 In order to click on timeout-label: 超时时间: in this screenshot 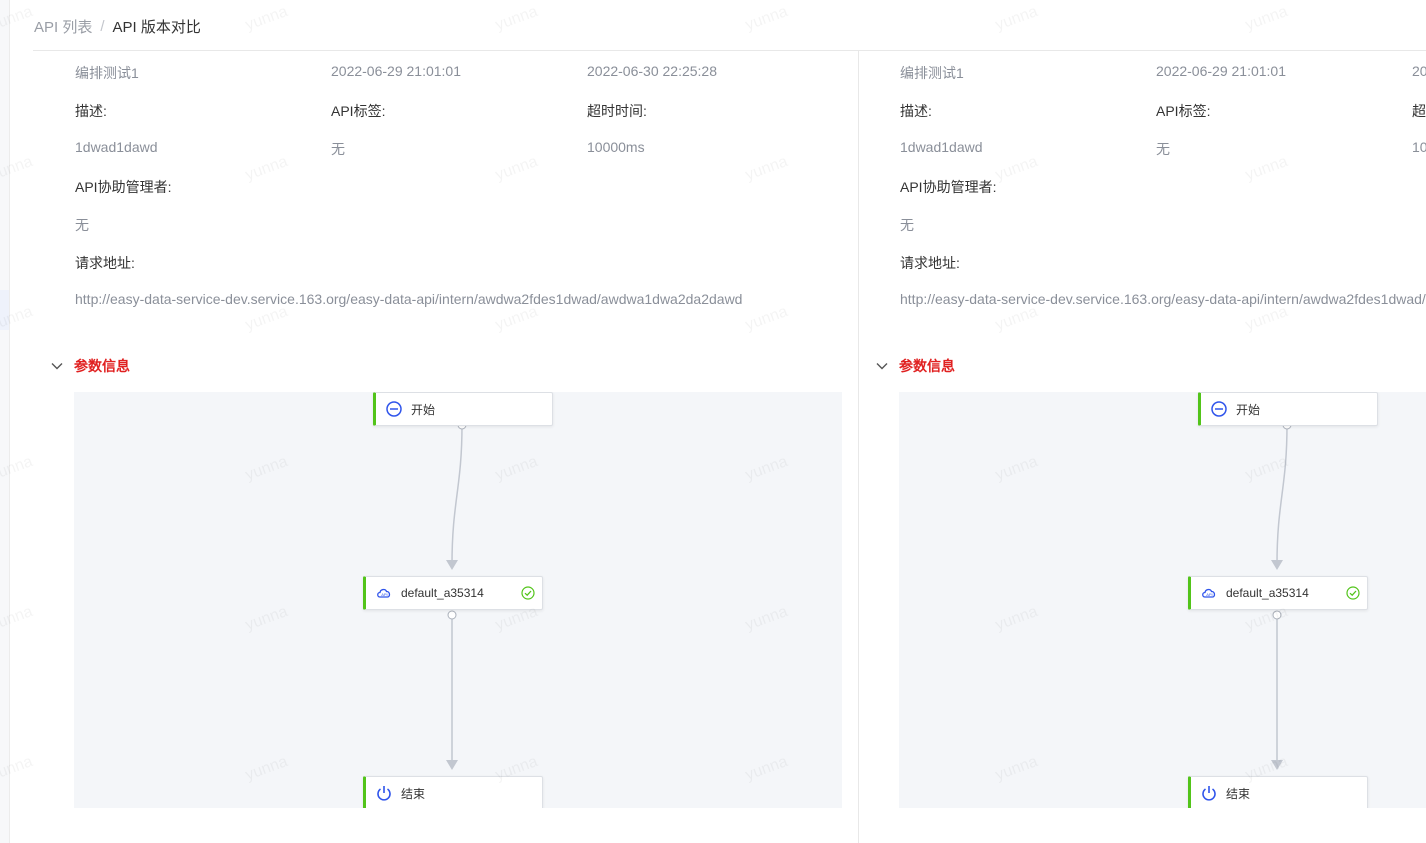, I will do `click(617, 111)`.